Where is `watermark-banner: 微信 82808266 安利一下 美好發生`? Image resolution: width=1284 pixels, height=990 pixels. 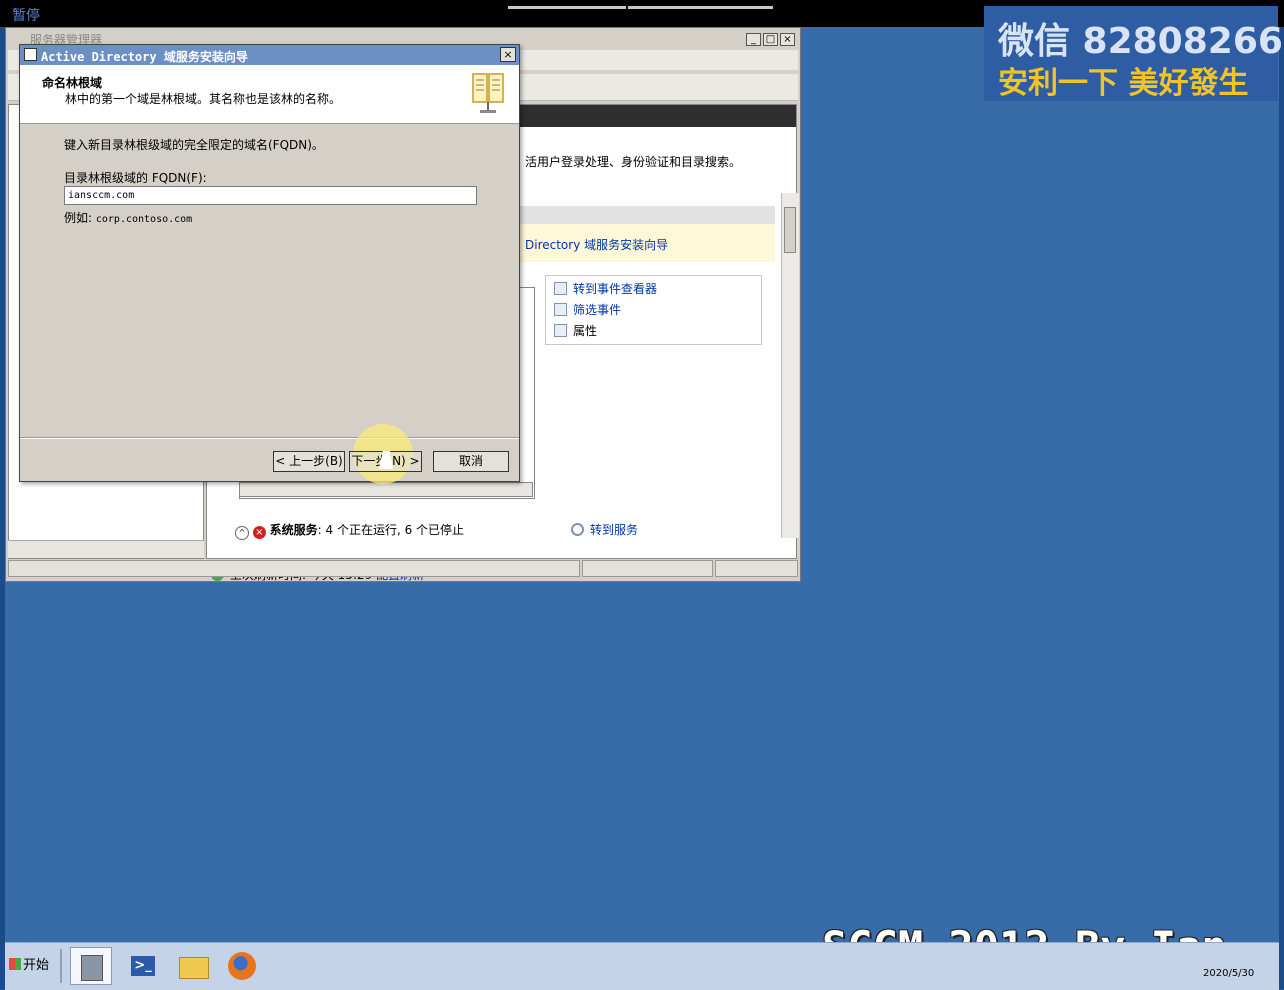
watermark-banner: 微信 82808266 安利一下 美好發生 is located at coordinates (1133, 53).